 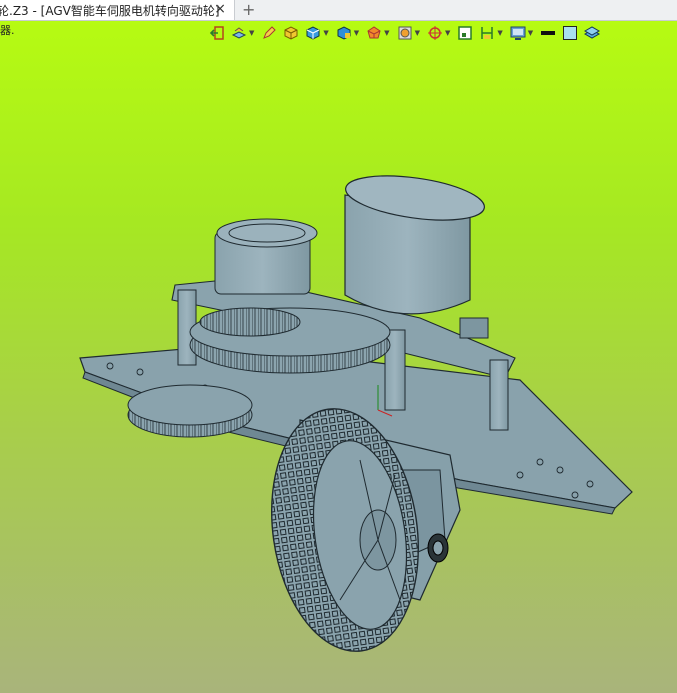 I want to click on pillar, so click(x=499, y=395).